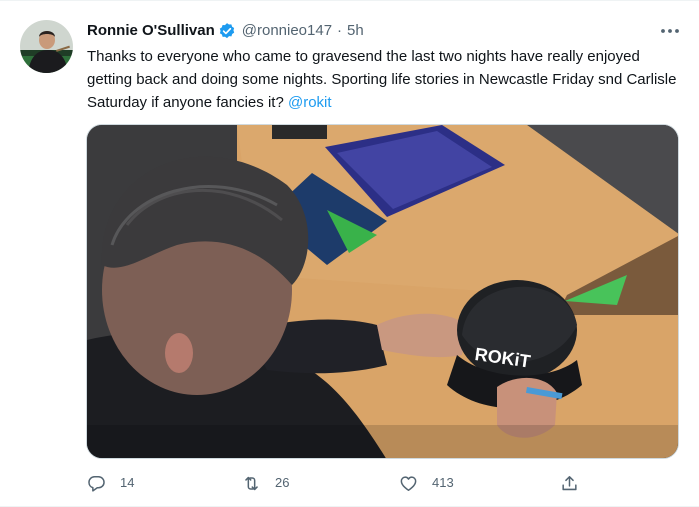 Image resolution: width=699 pixels, height=507 pixels. I want to click on verified-badge-icon, so click(227, 31).